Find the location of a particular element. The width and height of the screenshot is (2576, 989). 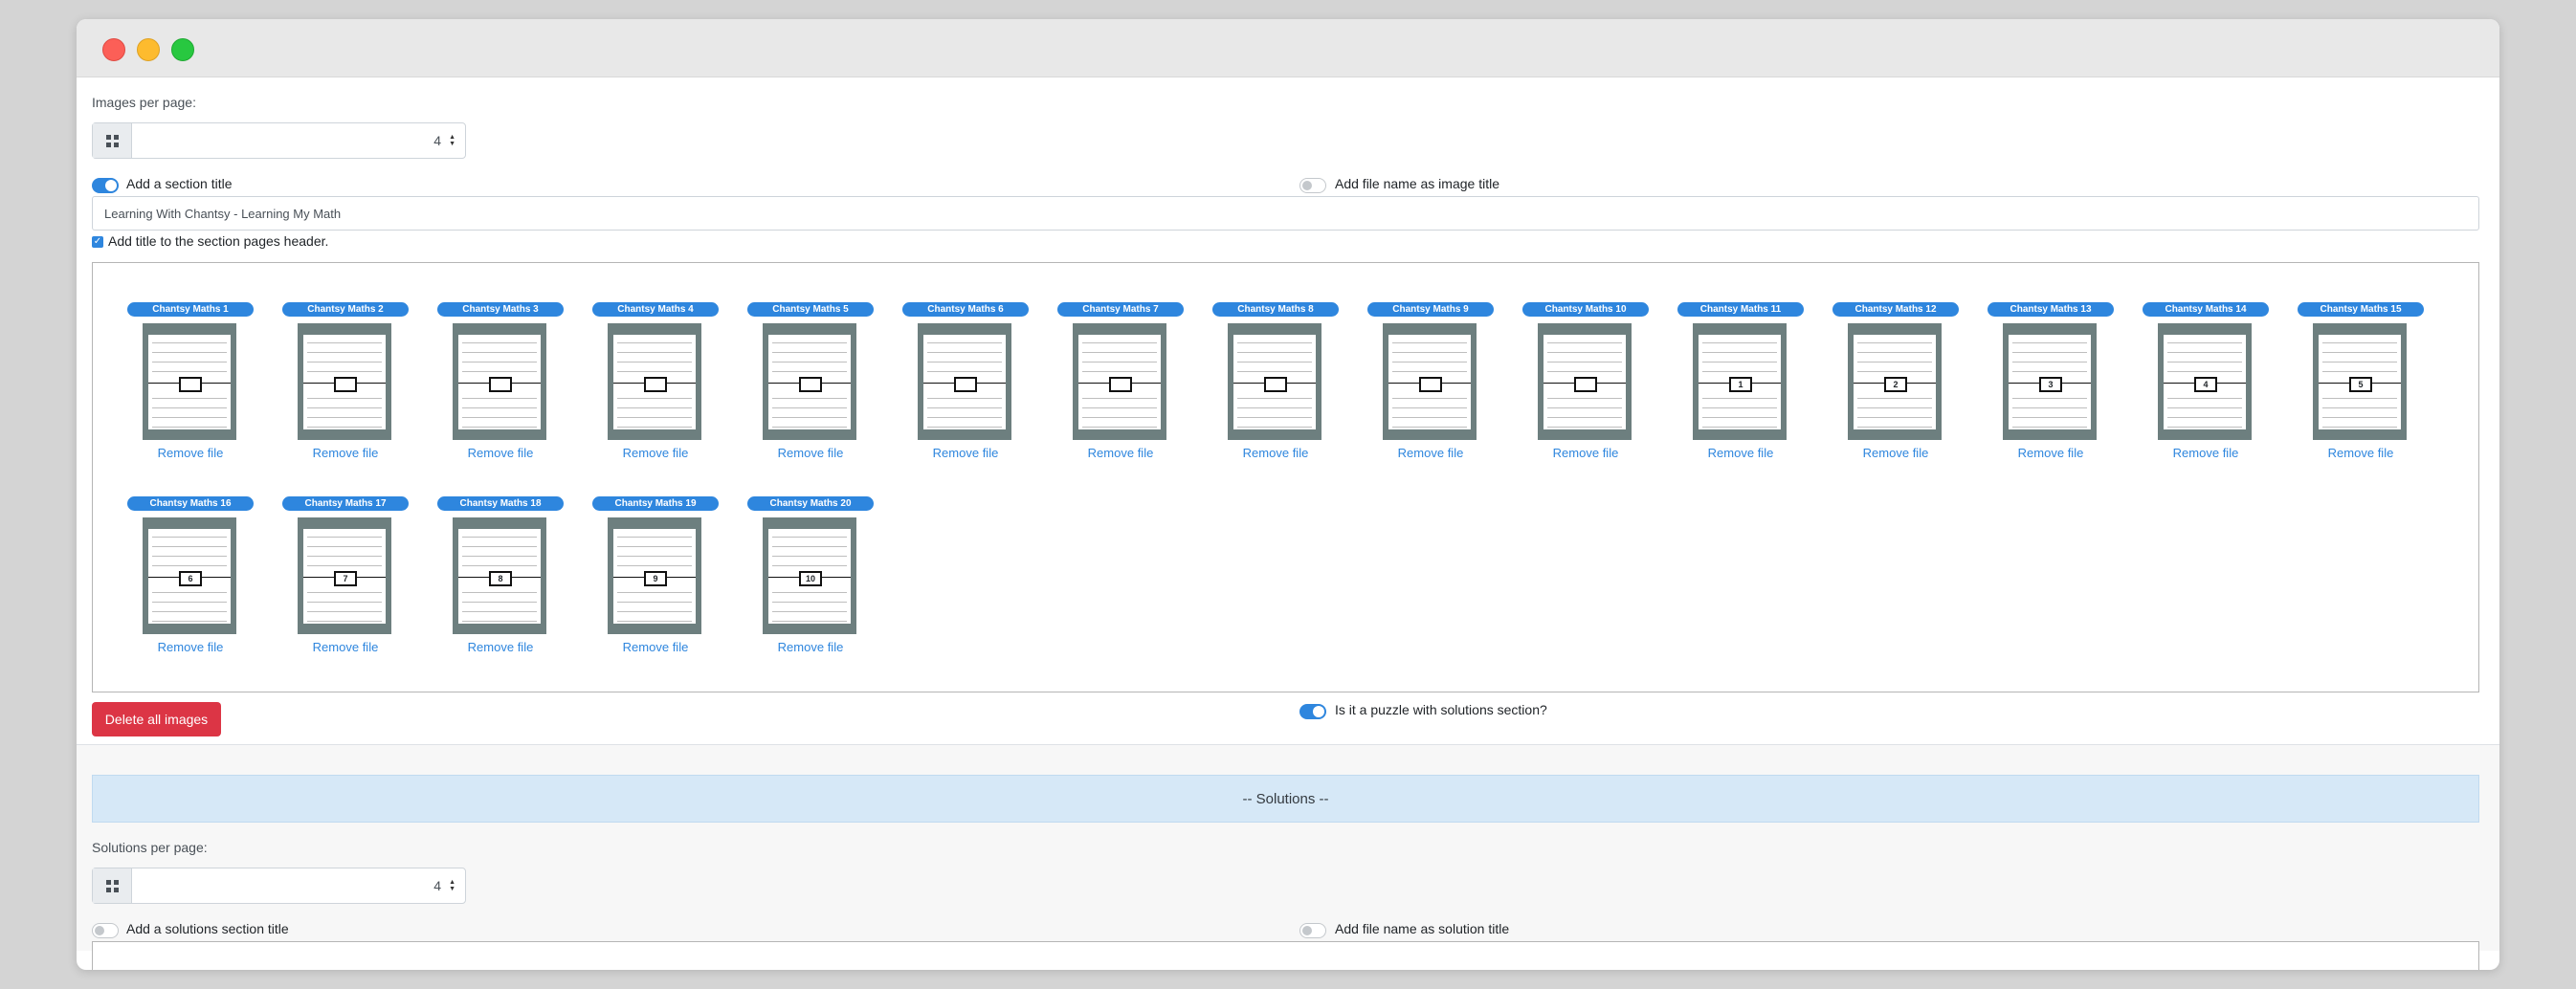

close-window-button is located at coordinates (113, 49).